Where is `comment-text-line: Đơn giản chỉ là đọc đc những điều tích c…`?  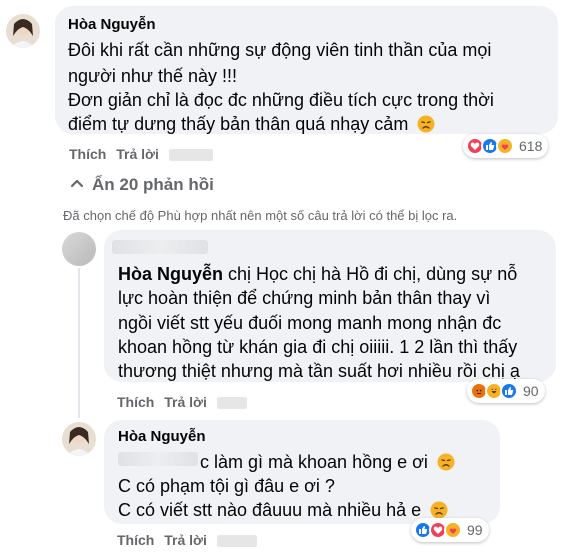 comment-text-line: Đơn giản chỉ là đọc đc những điều tích c… is located at coordinates (281, 100).